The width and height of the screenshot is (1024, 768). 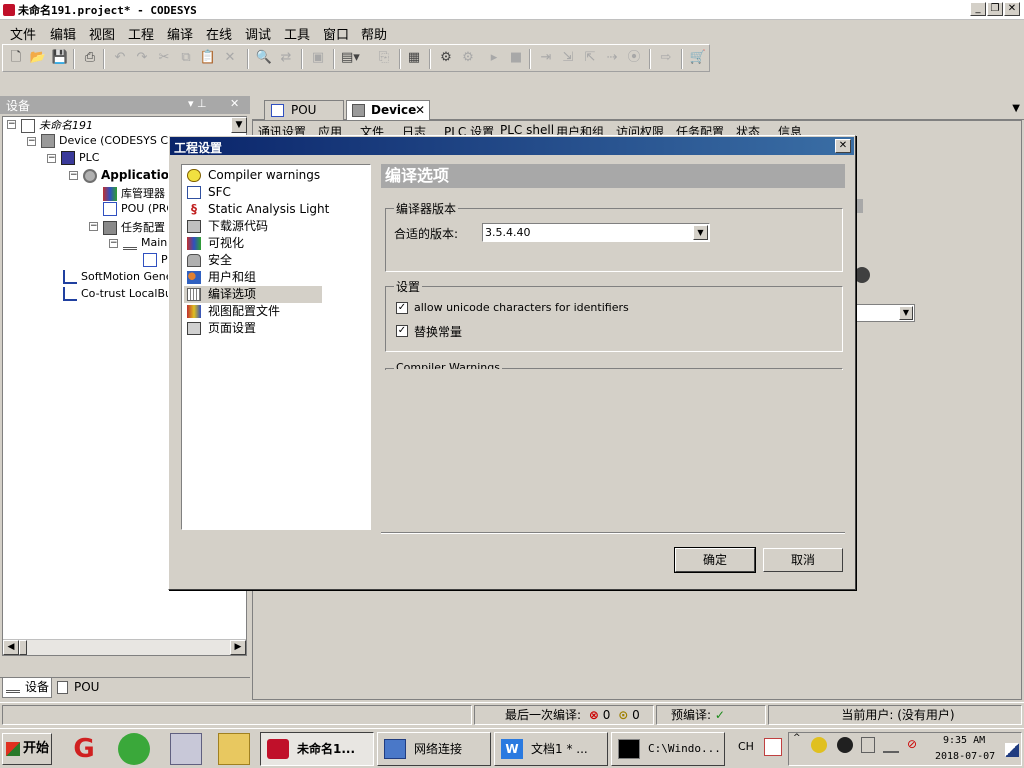 What do you see at coordinates (868, 745) in the screenshot?
I see `tray-device-icon` at bounding box center [868, 745].